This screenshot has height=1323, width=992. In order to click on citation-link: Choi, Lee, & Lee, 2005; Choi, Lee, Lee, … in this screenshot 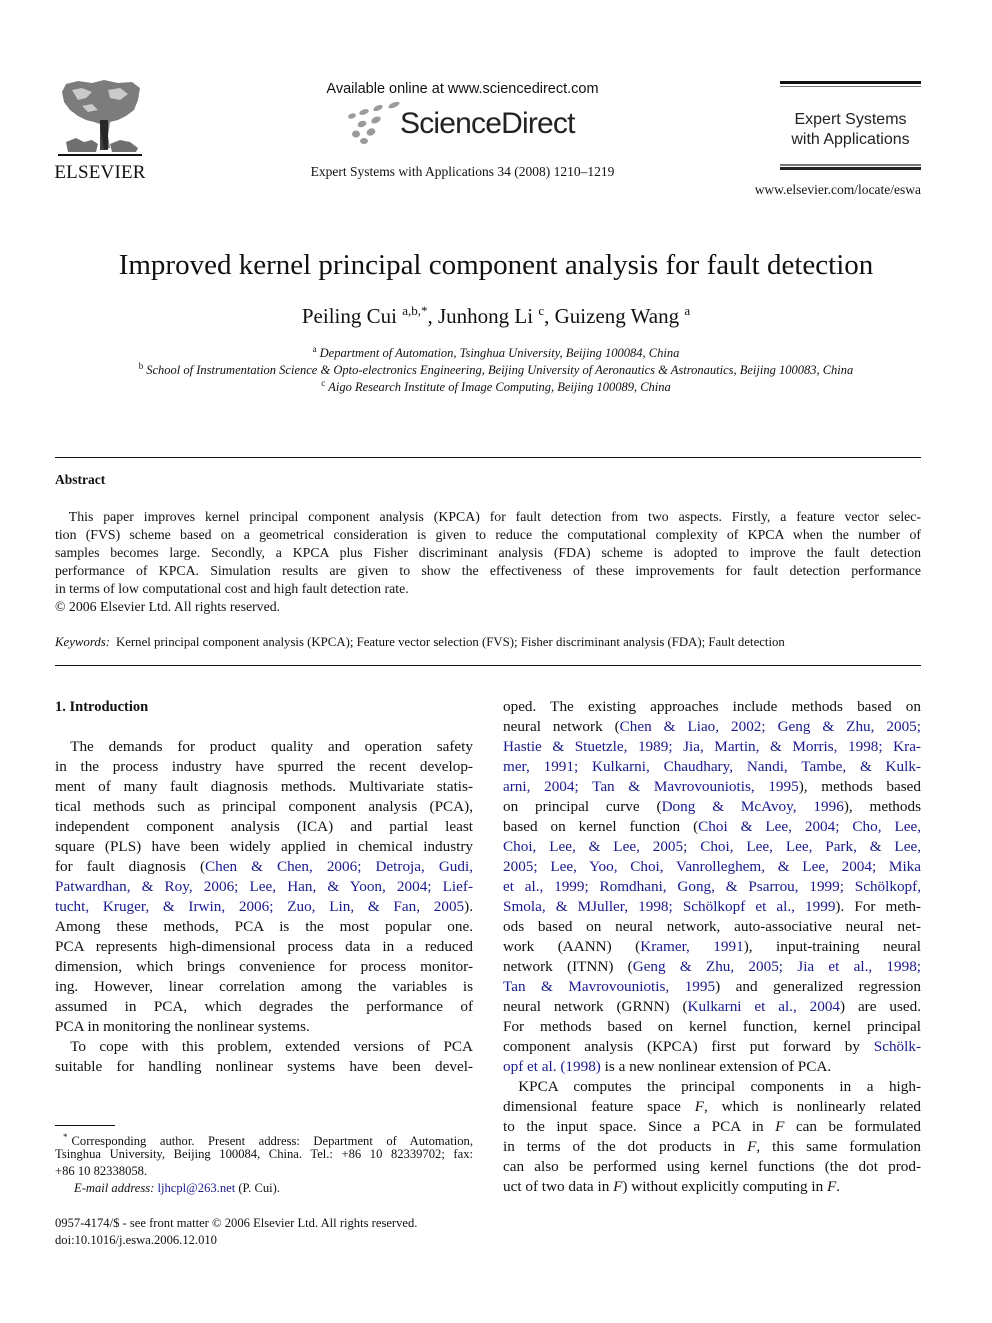, I will do `click(712, 846)`.